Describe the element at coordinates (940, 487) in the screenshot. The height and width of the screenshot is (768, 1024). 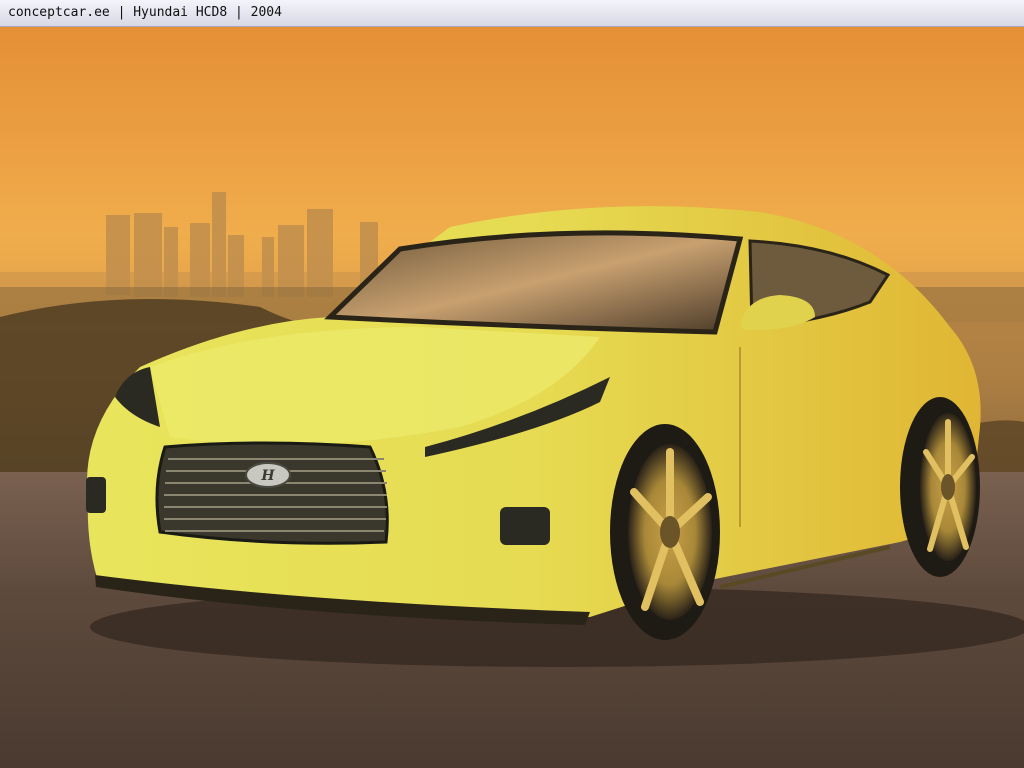
I see `rear-wheel` at that location.